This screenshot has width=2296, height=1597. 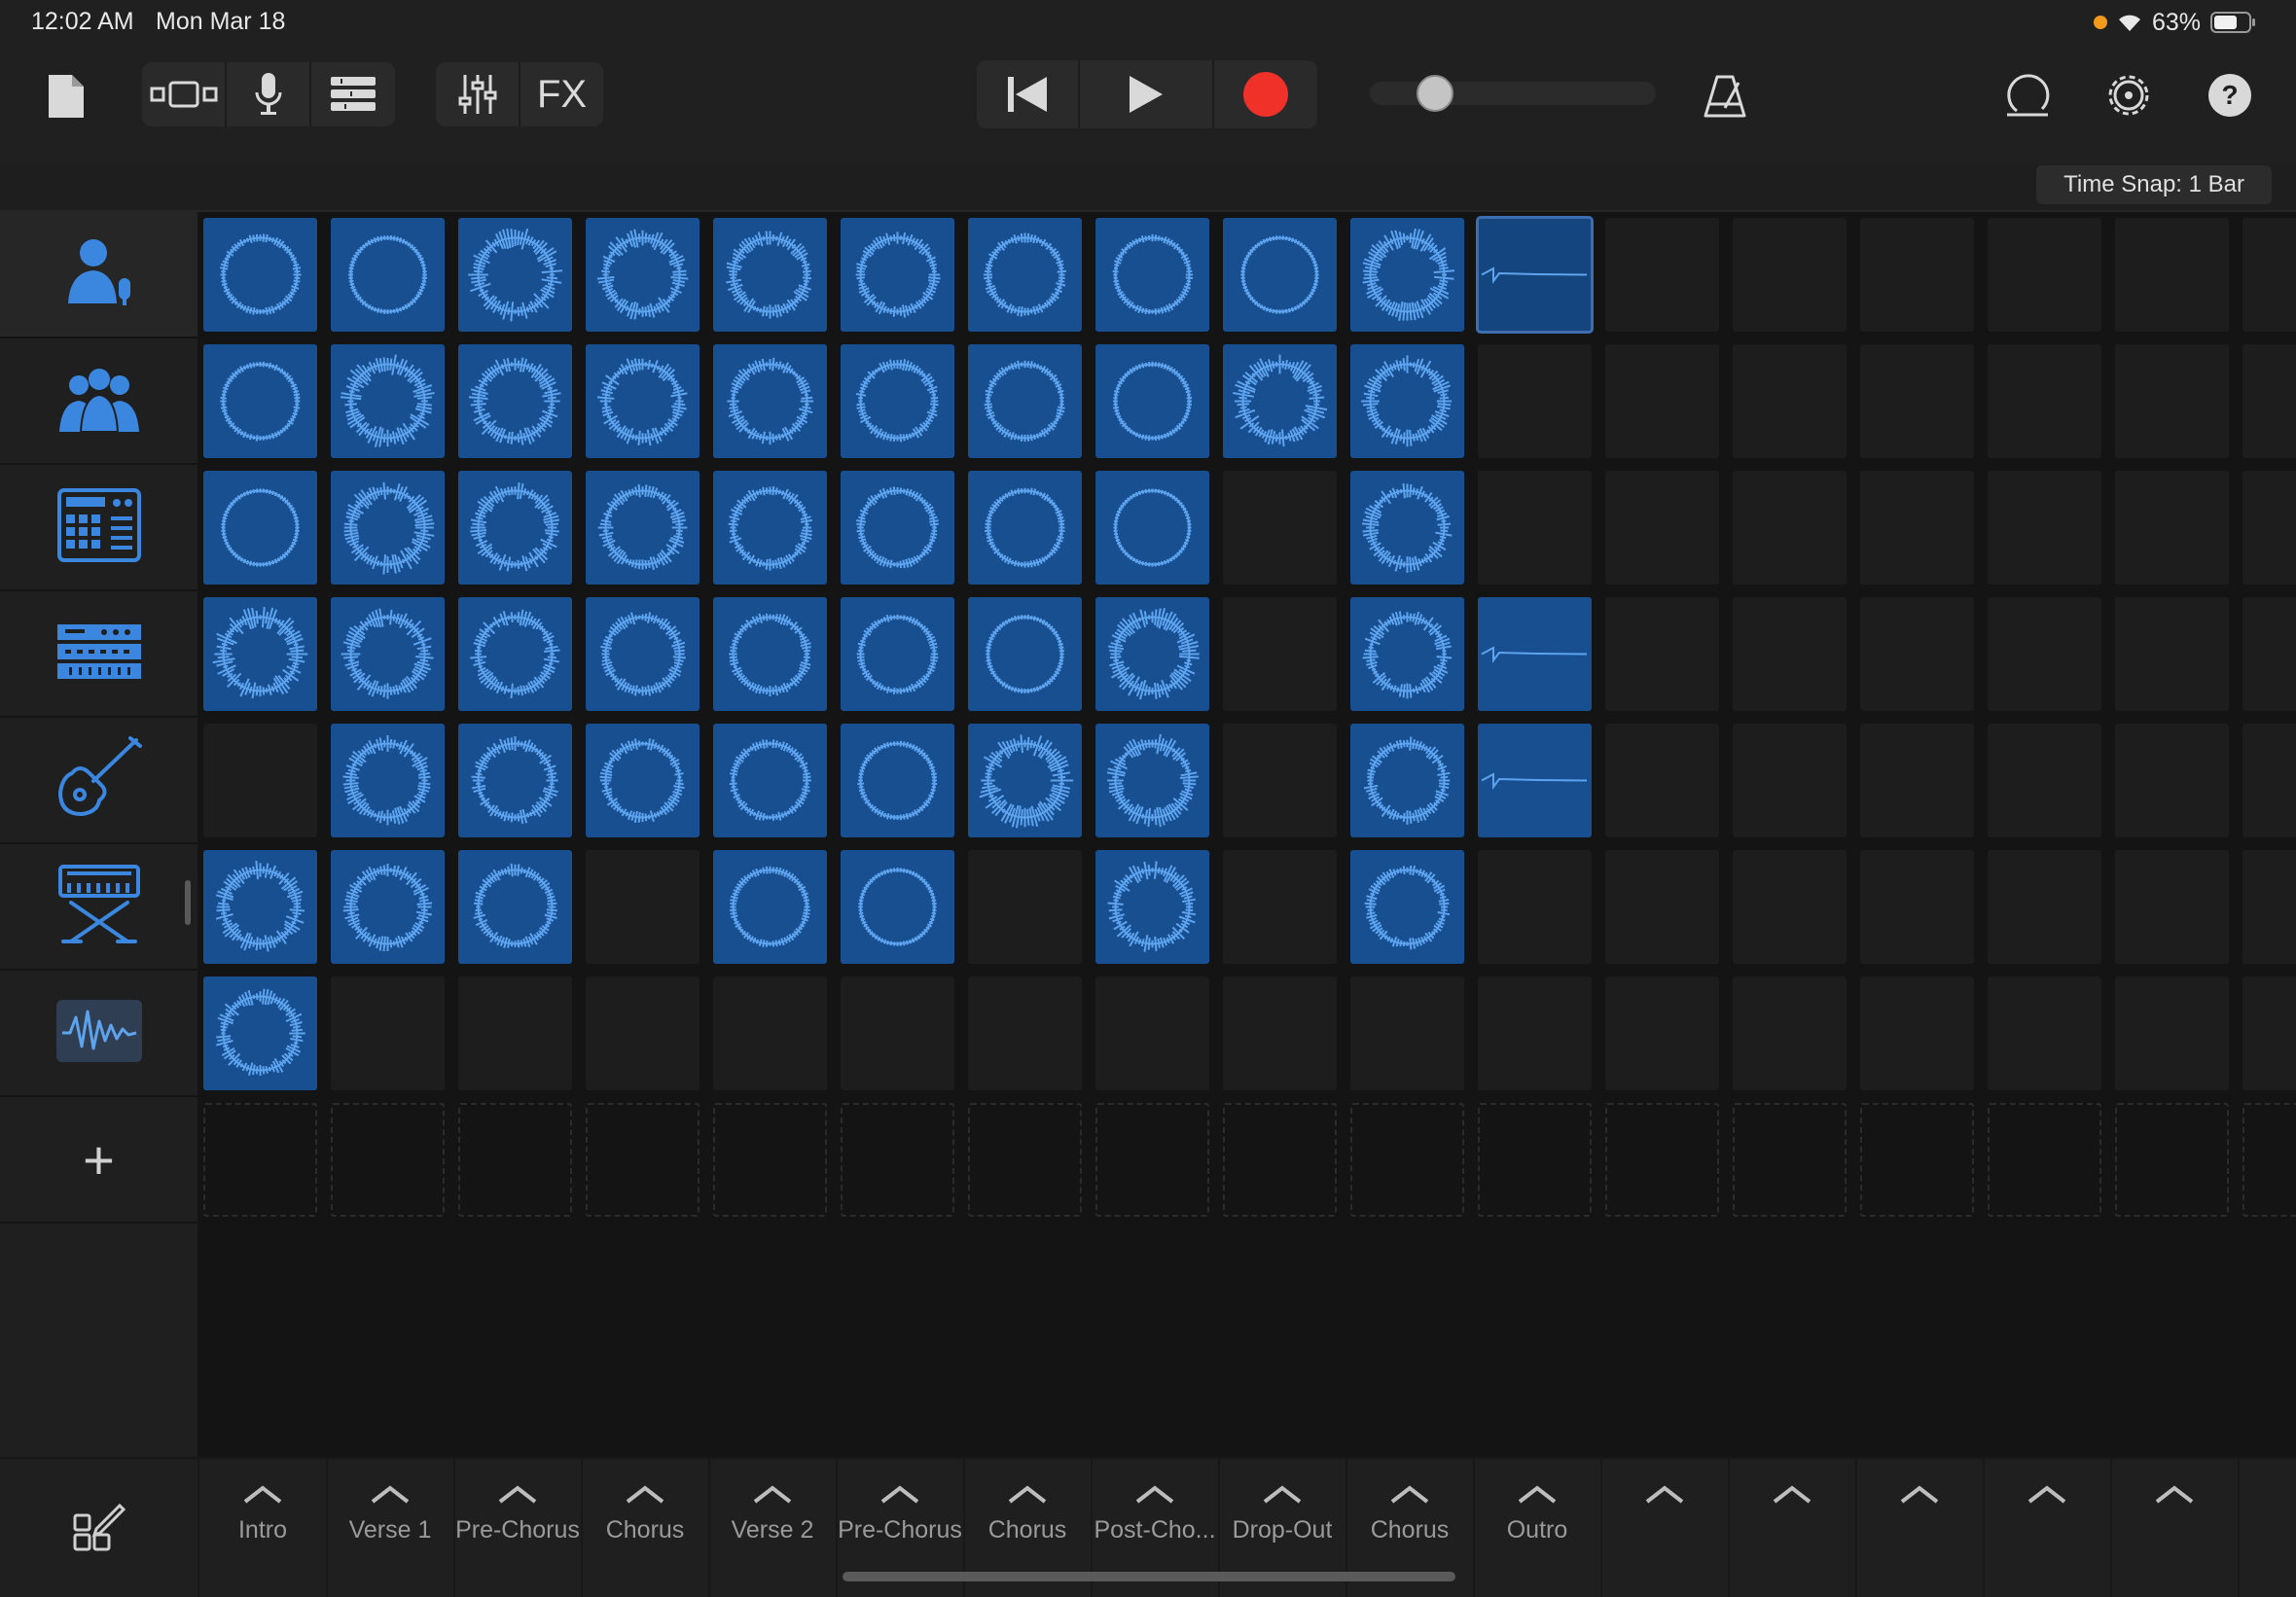 What do you see at coordinates (183, 94) in the screenshot?
I see `view-toggle-icon` at bounding box center [183, 94].